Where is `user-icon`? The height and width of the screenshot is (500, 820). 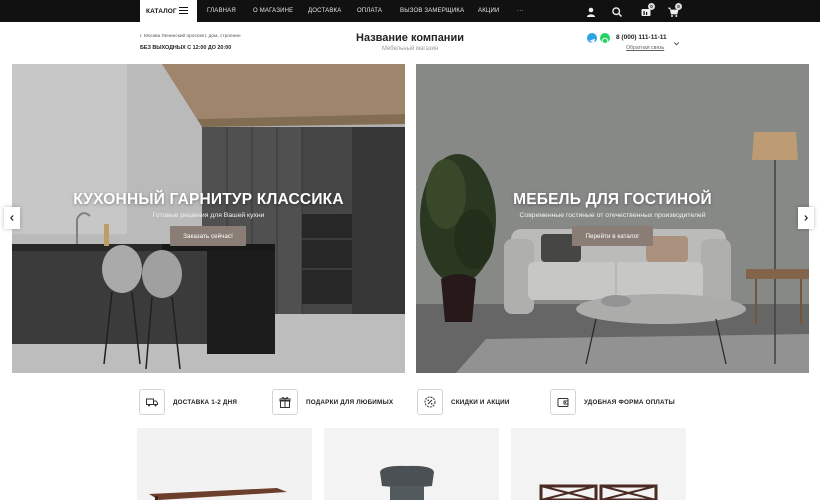 user-icon is located at coordinates (591, 11).